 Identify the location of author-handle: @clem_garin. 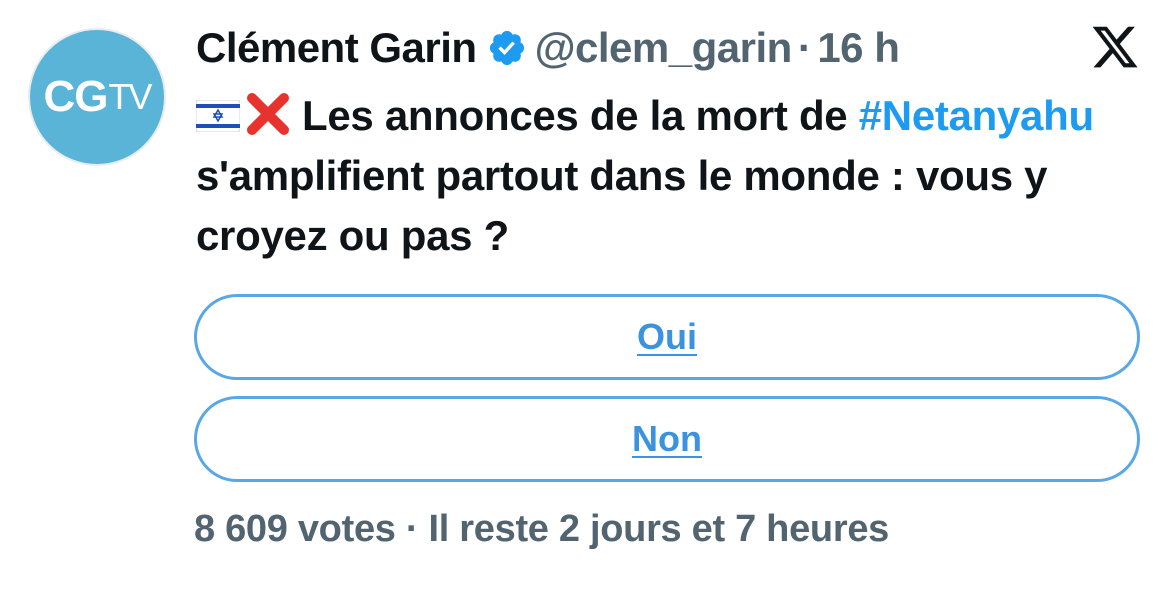
(664, 48).